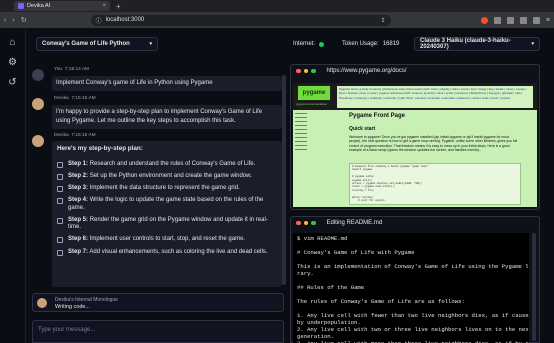 The height and width of the screenshot is (343, 554). What do you see at coordinates (21, 6) in the screenshot?
I see `devika-favicon-icon` at bounding box center [21, 6].